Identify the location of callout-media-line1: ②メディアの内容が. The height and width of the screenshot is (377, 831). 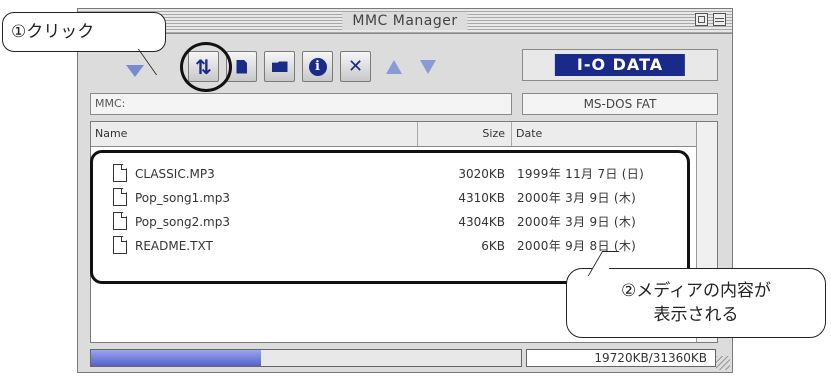
(696, 291).